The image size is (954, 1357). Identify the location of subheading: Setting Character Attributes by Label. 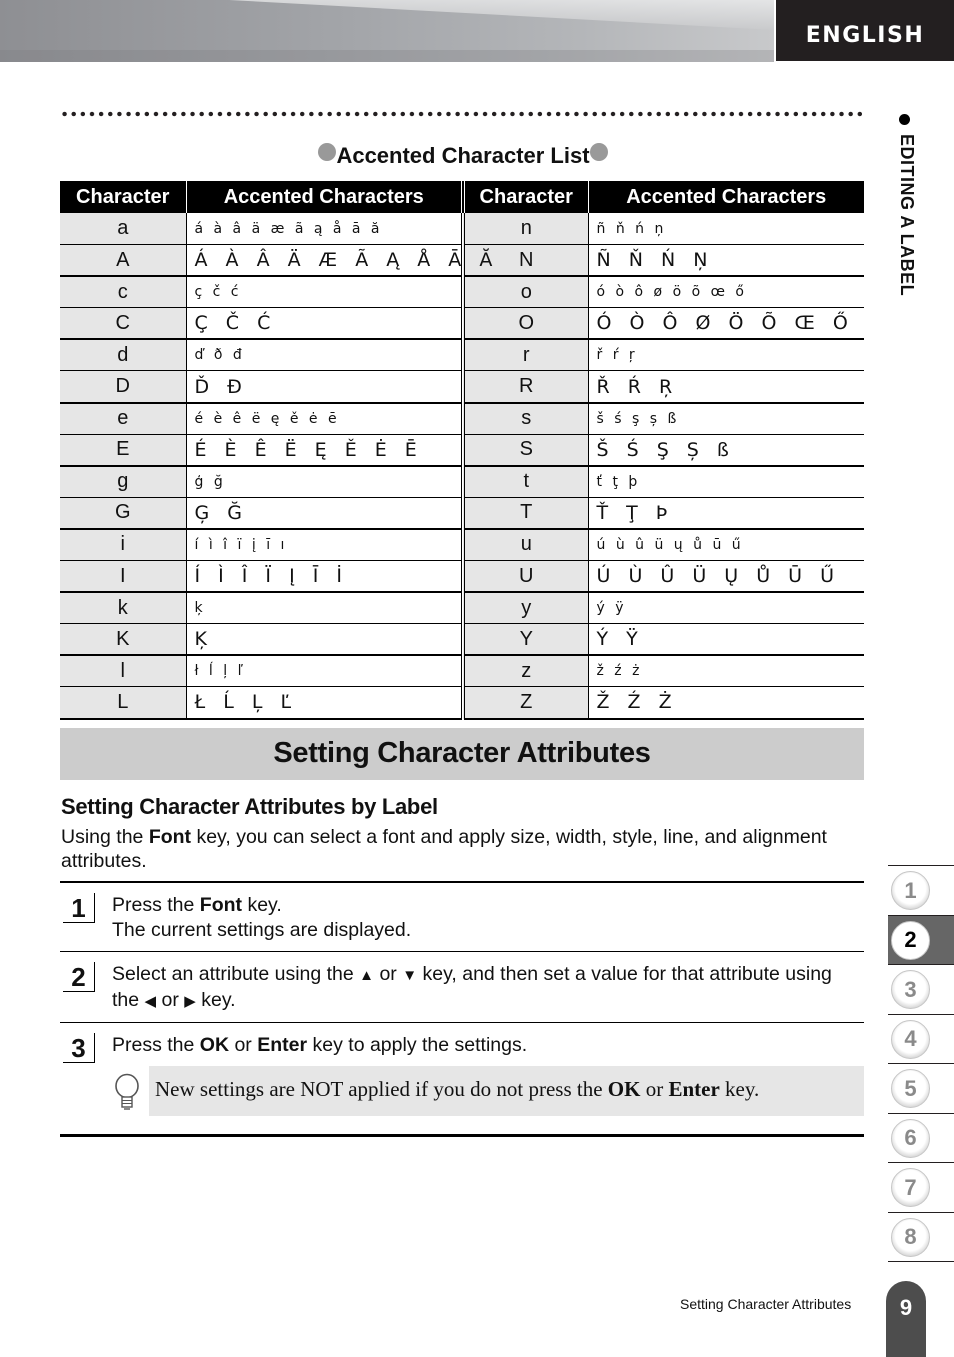
(249, 806).